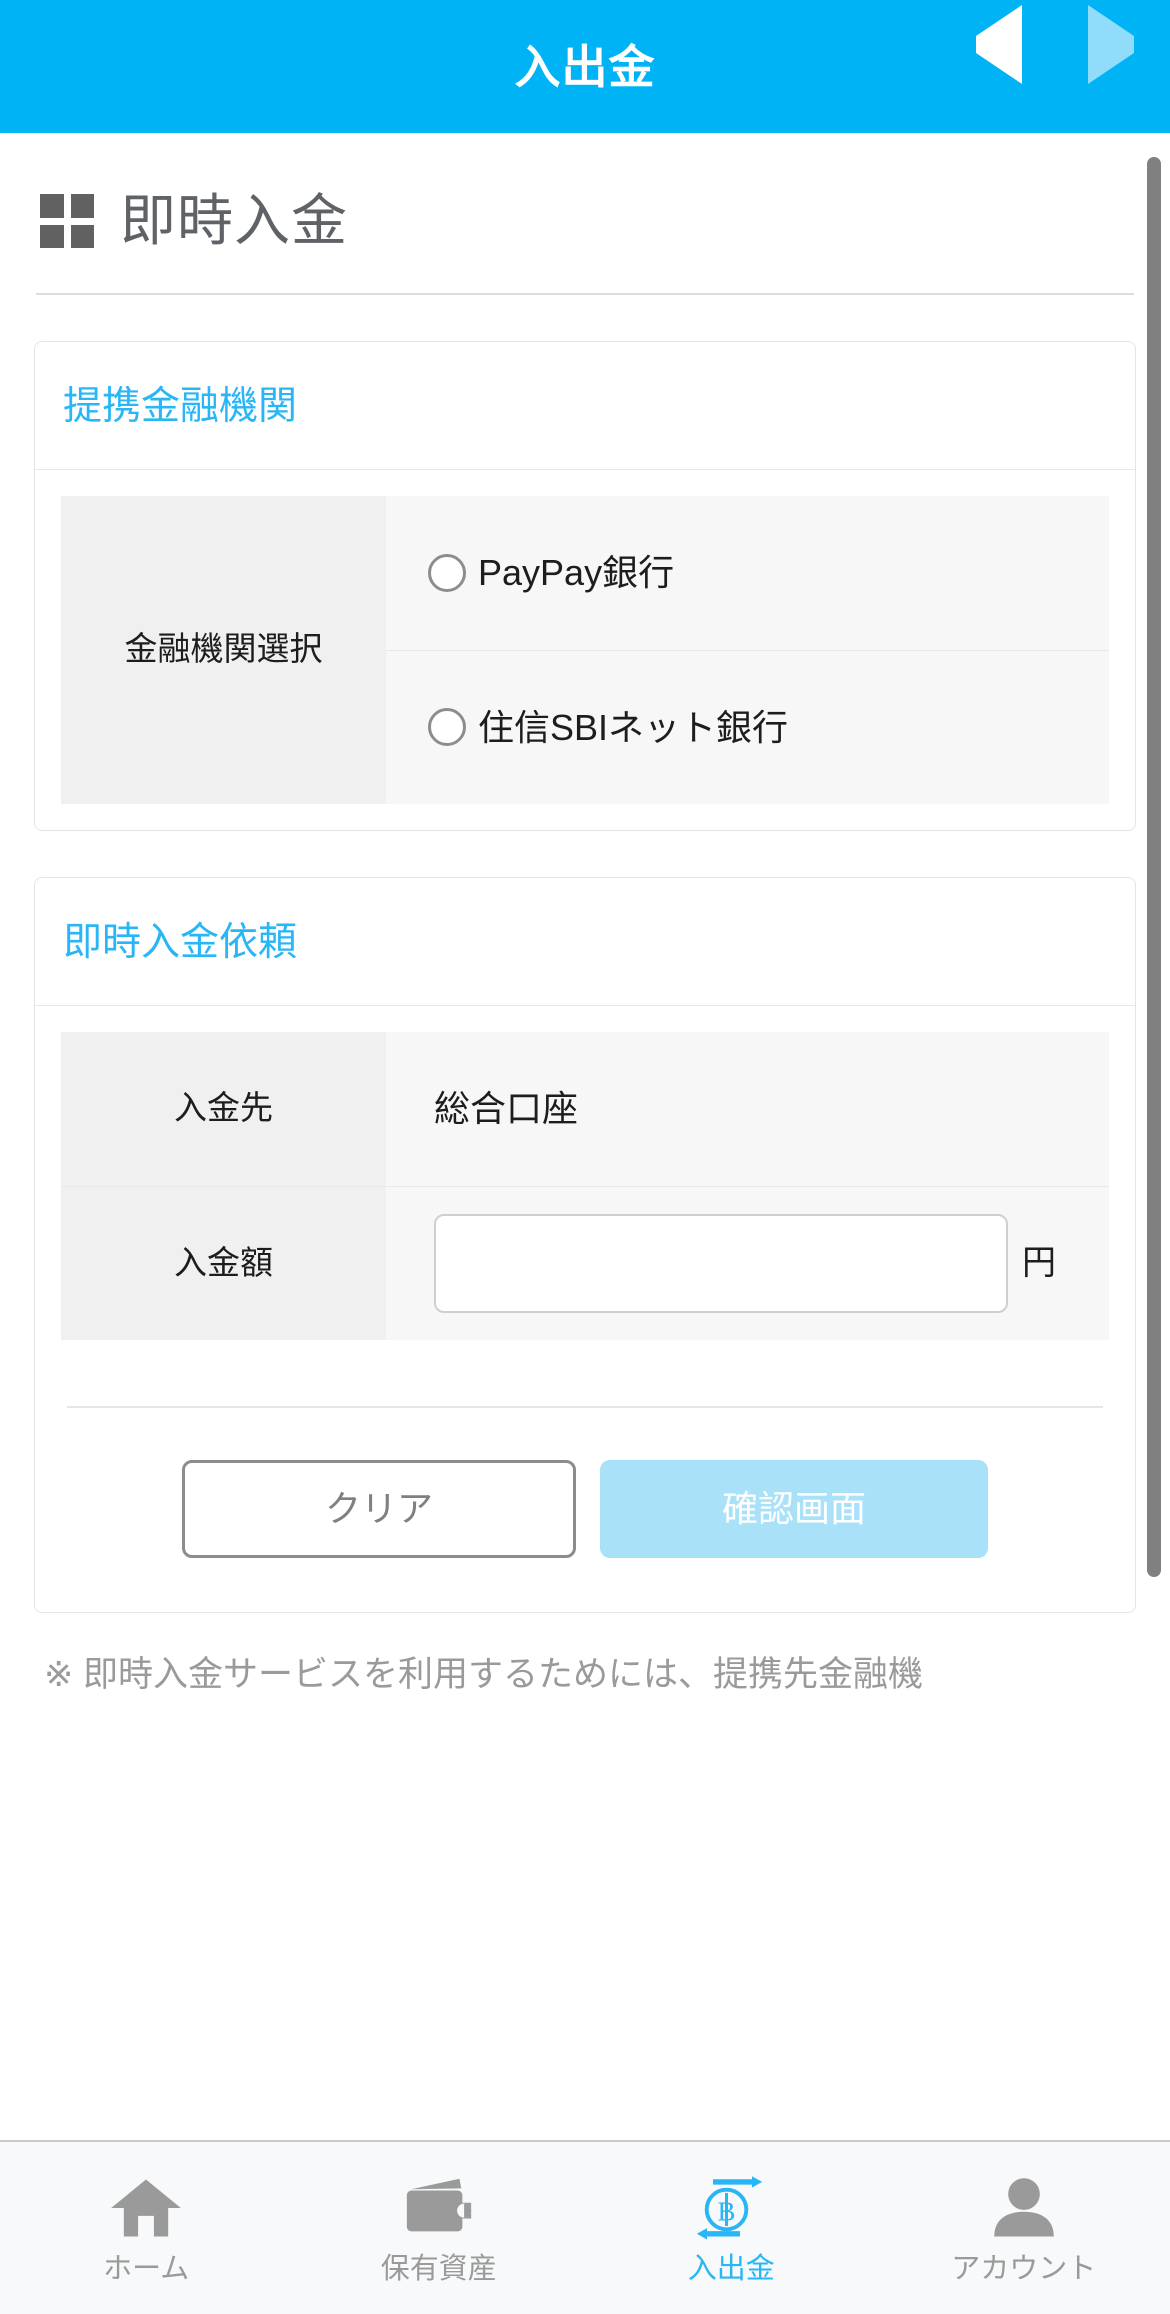  I want to click on deposit-destination-value: 総合口座, so click(506, 1108).